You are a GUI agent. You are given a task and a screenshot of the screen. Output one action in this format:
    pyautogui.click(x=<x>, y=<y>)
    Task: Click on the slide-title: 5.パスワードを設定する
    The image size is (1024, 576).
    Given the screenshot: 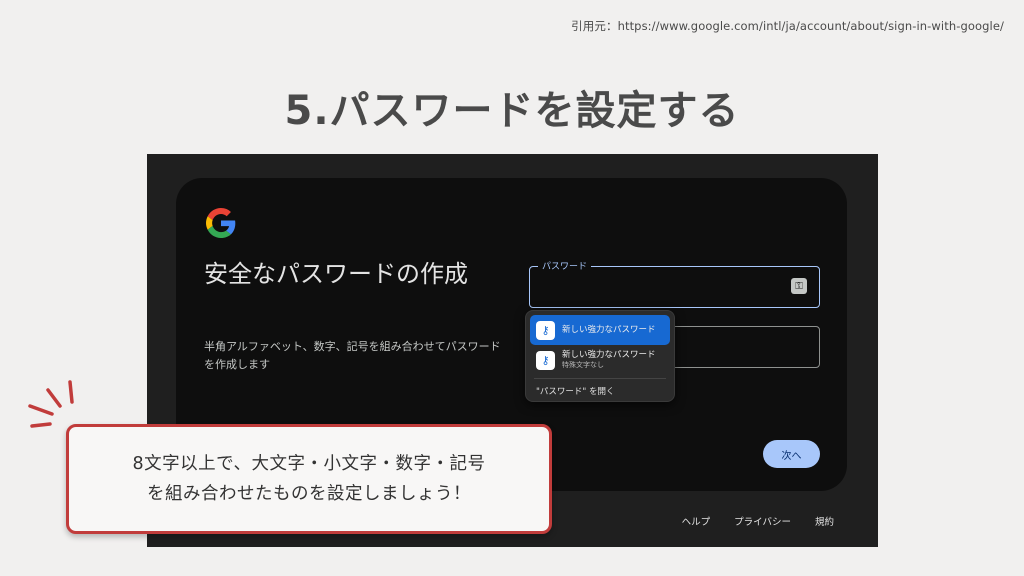 What is the action you would take?
    pyautogui.click(x=512, y=111)
    